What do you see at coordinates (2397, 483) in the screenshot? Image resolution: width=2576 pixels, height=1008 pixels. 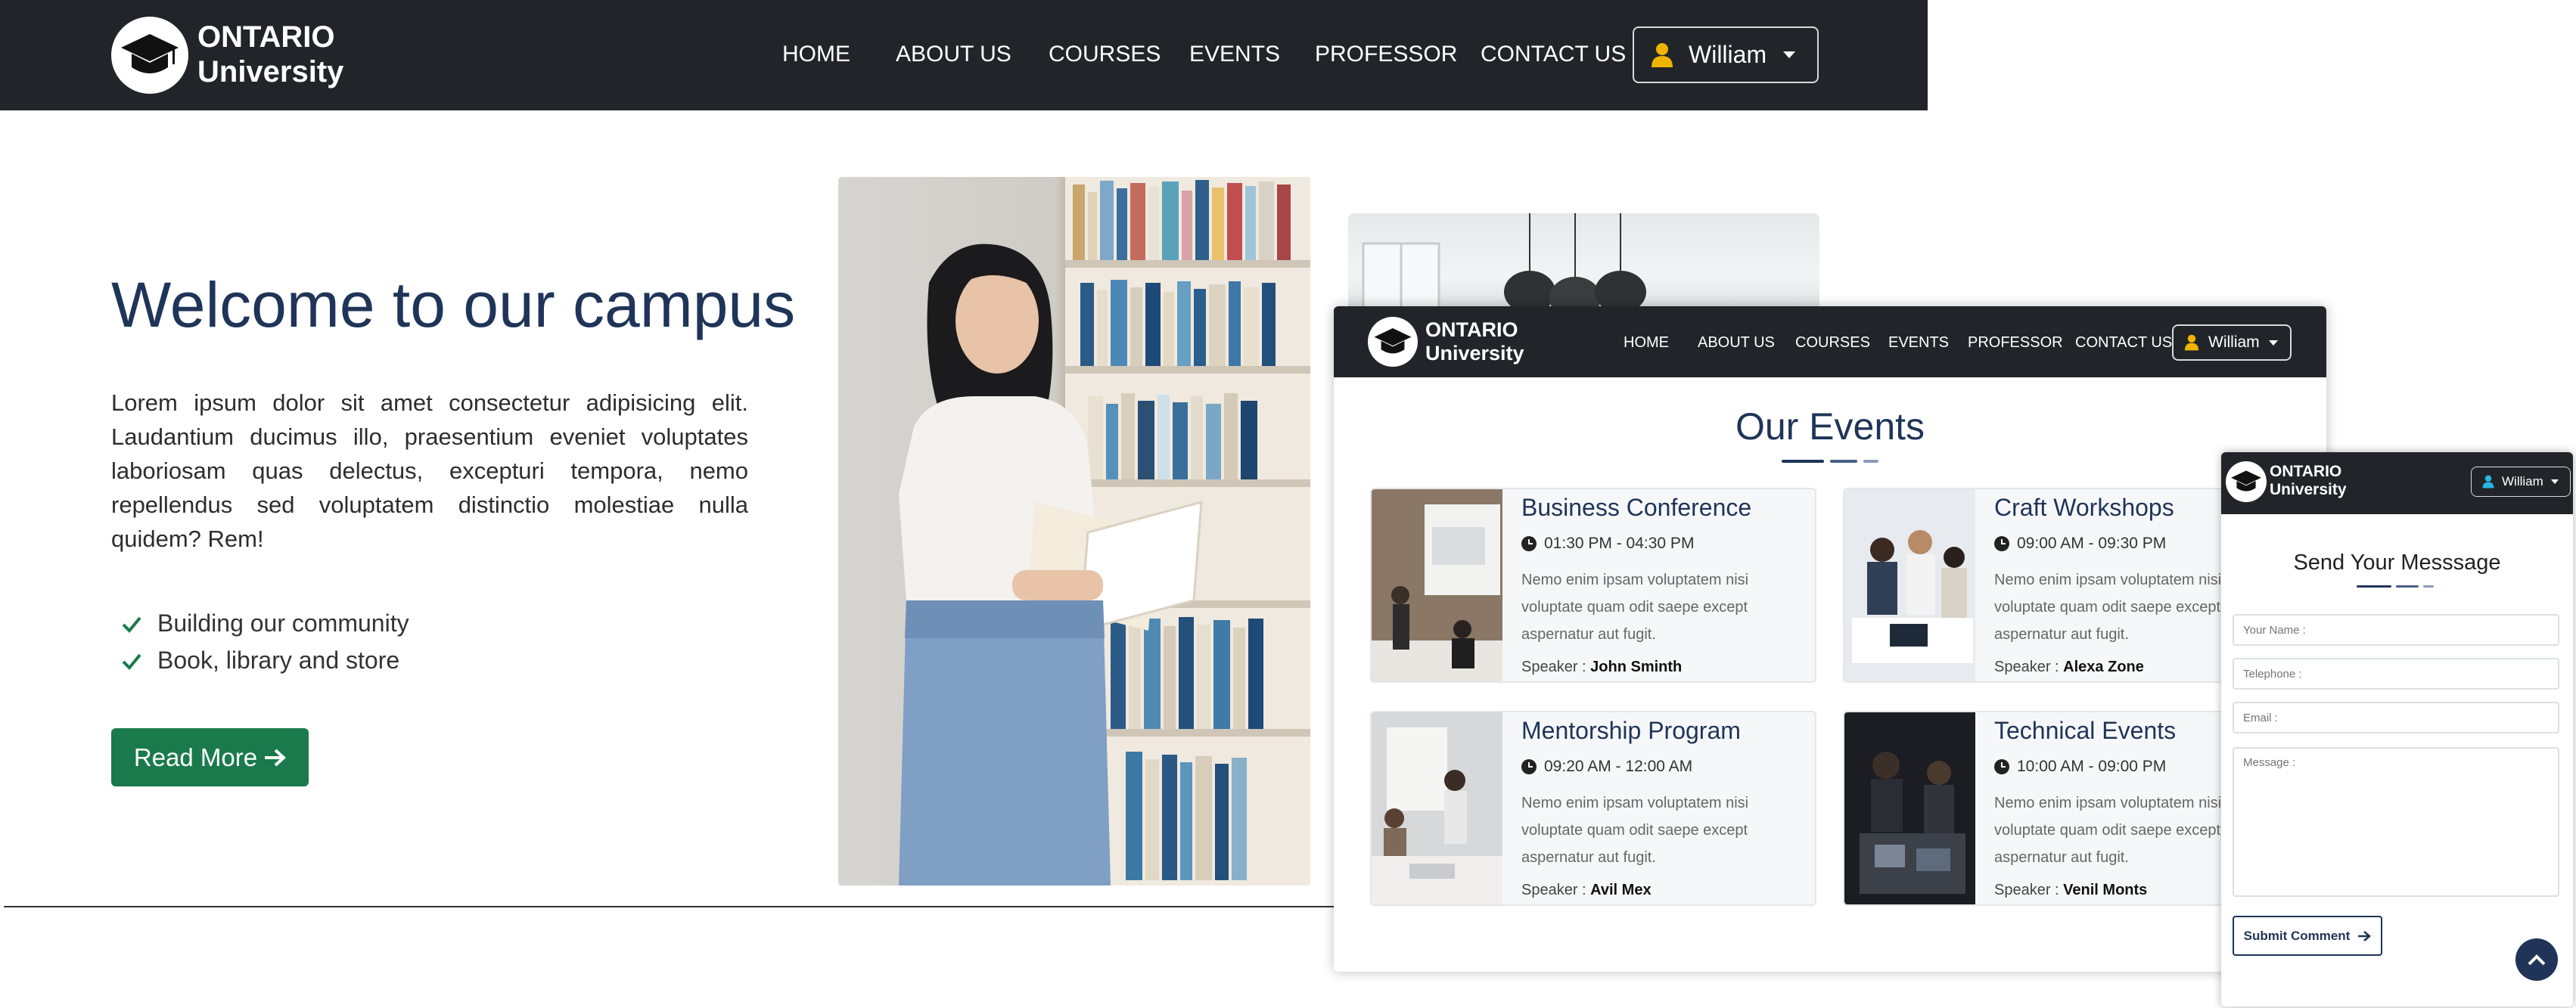 I see `preview-navbar: ONTARIO University William` at bounding box center [2397, 483].